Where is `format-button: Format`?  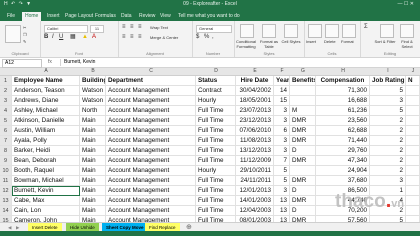 format-button: Format is located at coordinates (347, 41).